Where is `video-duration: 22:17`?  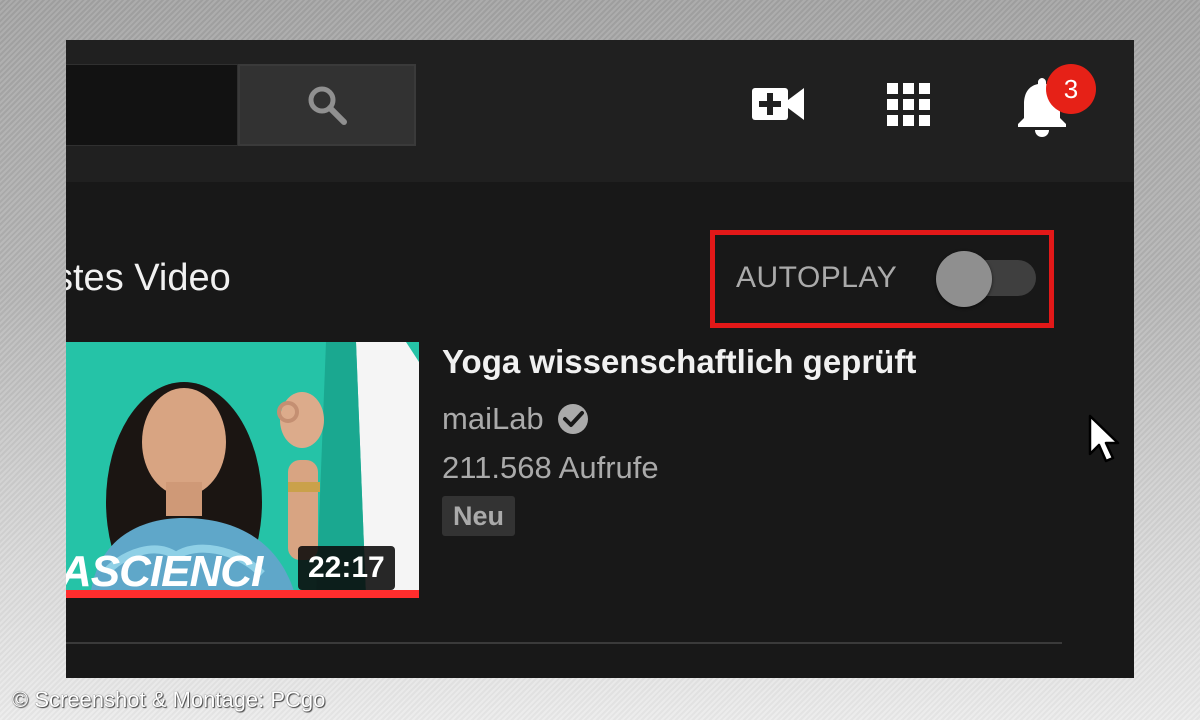
video-duration: 22:17 is located at coordinates (346, 568).